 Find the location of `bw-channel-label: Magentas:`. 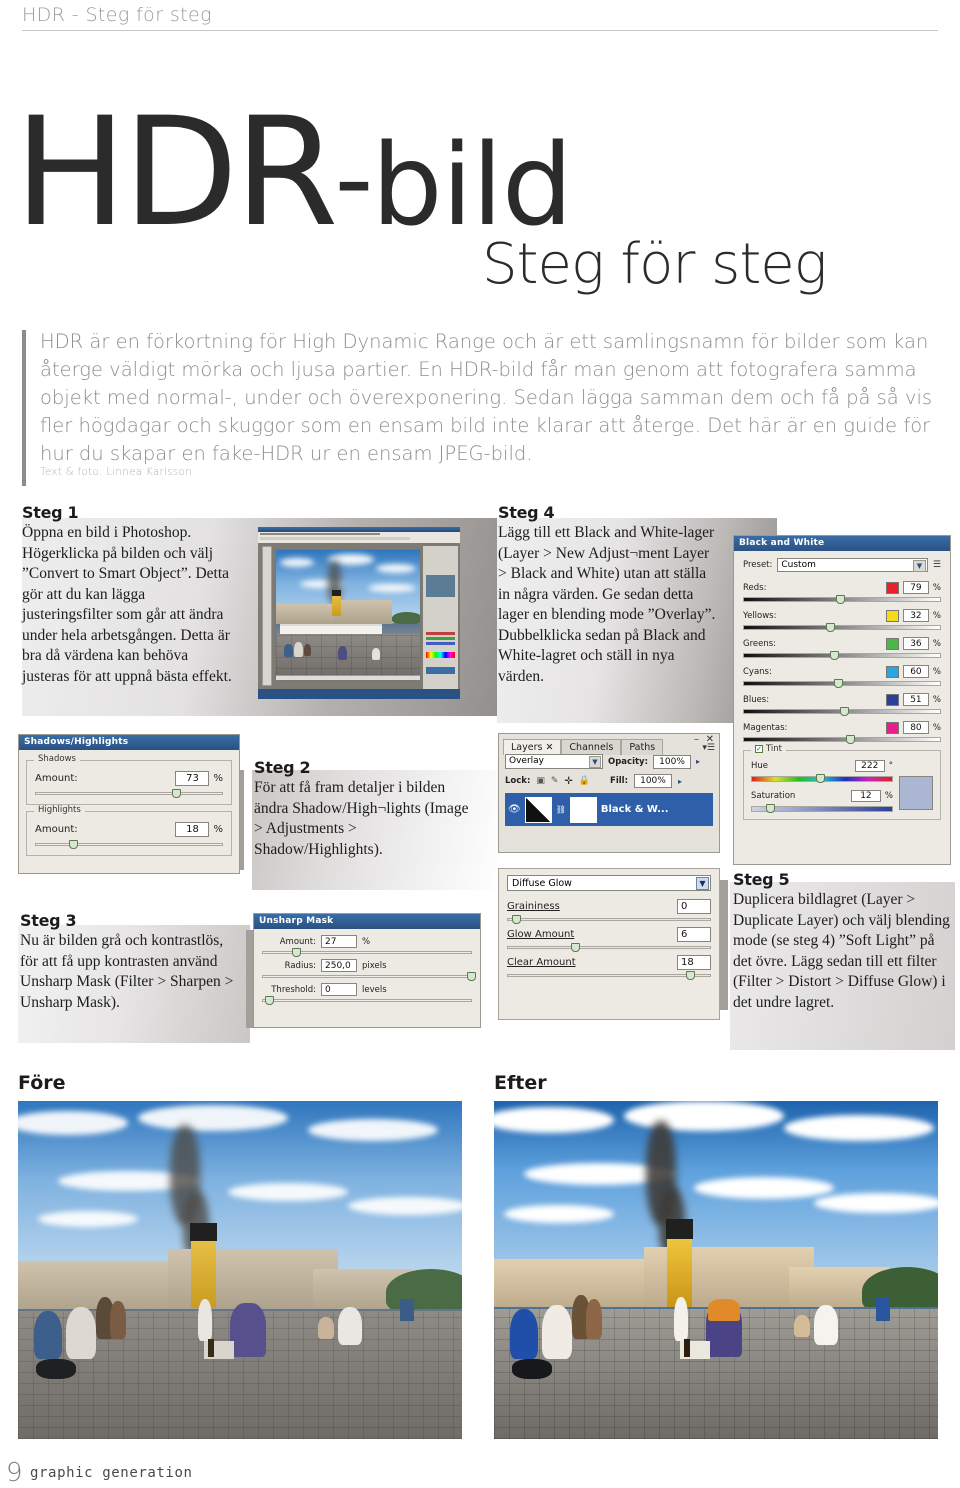

bw-channel-label: Magentas: is located at coordinates (765, 727).